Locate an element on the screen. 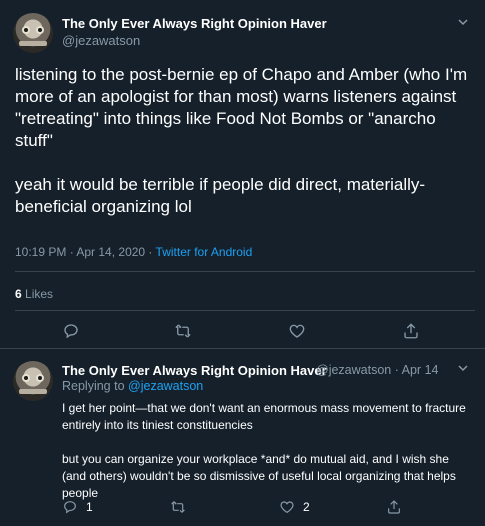 This screenshot has height=526, width=485. replying-handle-link: @jezawatson is located at coordinates (165, 386).